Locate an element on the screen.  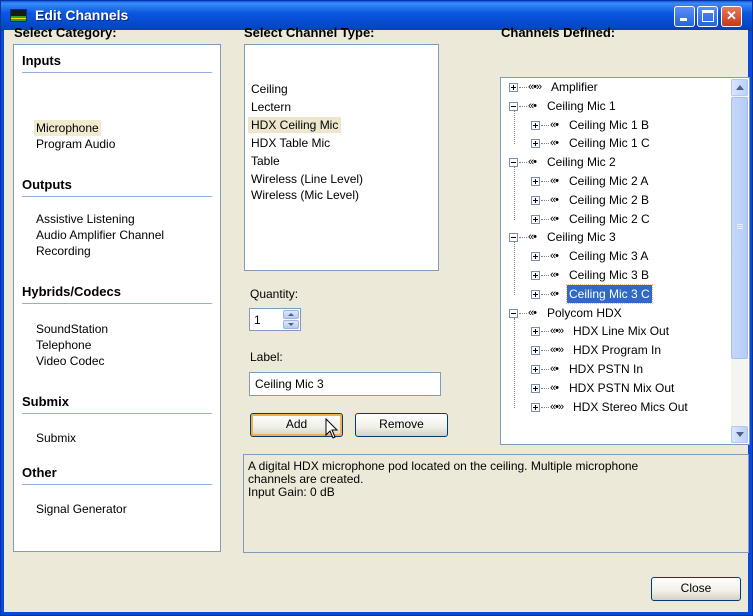
tree-row: «• Polycom HDX is located at coordinates (616, 313).